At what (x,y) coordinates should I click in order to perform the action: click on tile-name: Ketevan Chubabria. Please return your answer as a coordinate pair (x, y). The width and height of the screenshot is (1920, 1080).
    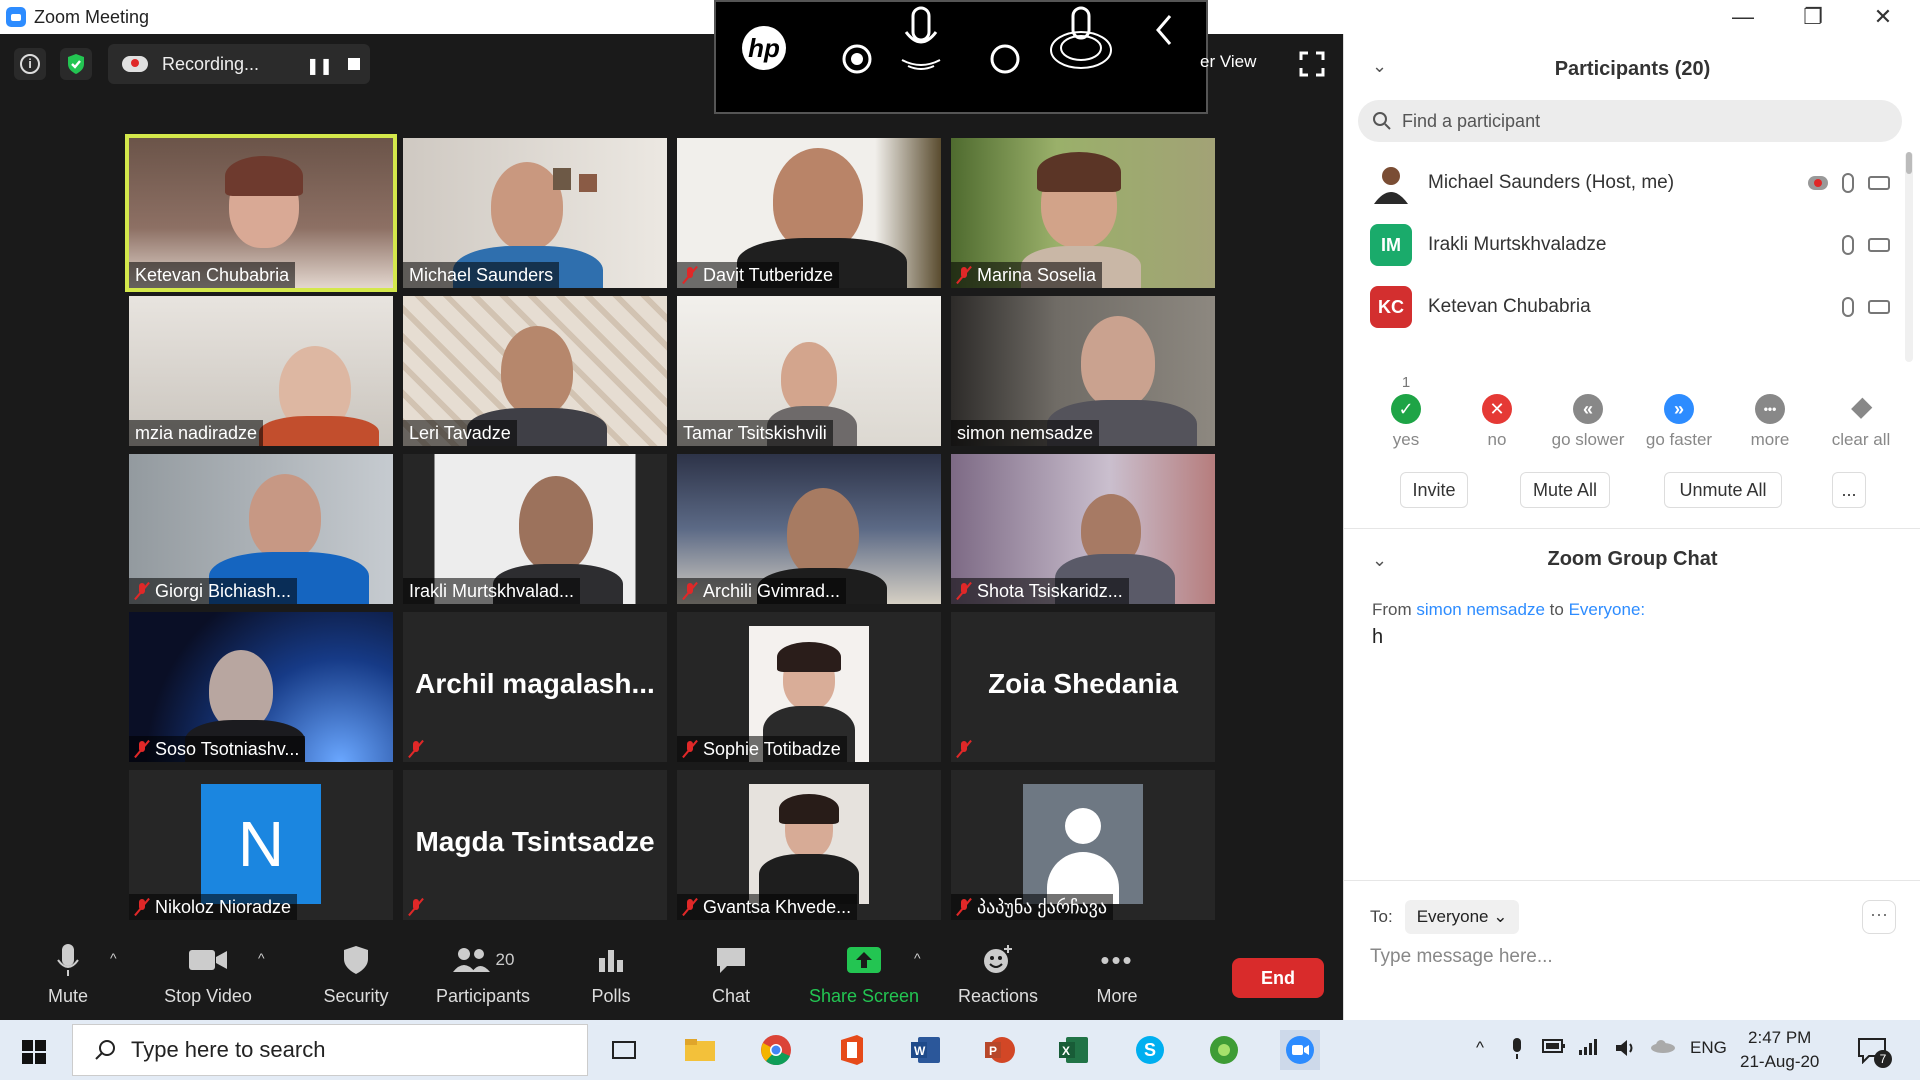
    Looking at the image, I should click on (212, 275).